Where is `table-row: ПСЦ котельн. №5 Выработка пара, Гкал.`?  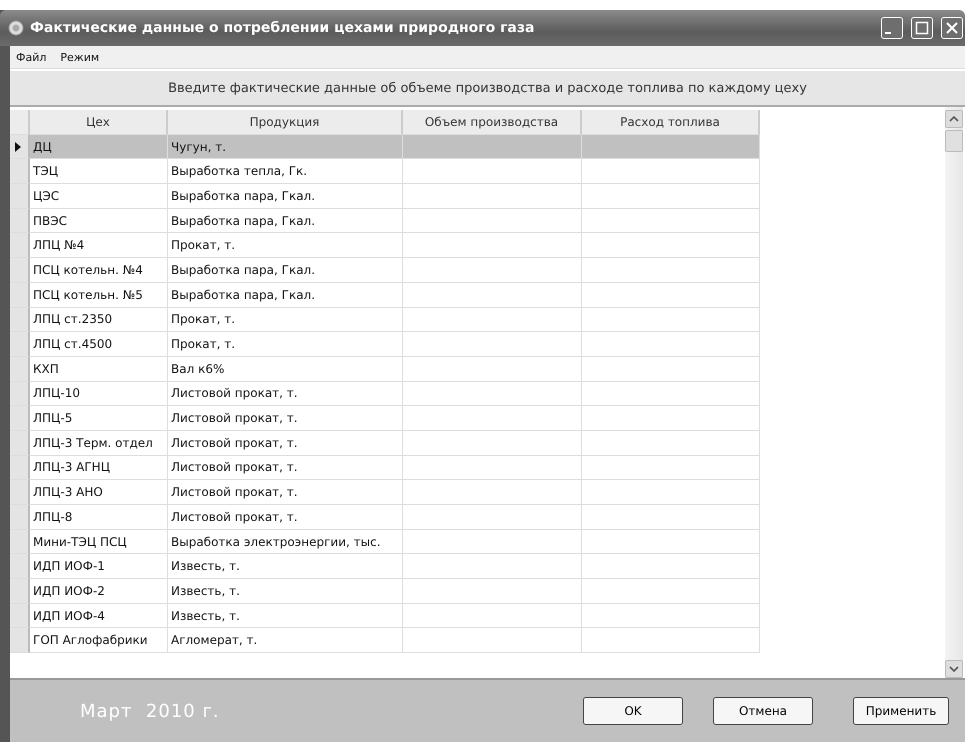 table-row: ПСЦ котельн. №5 Выработка пара, Гкал. is located at coordinates (477, 295).